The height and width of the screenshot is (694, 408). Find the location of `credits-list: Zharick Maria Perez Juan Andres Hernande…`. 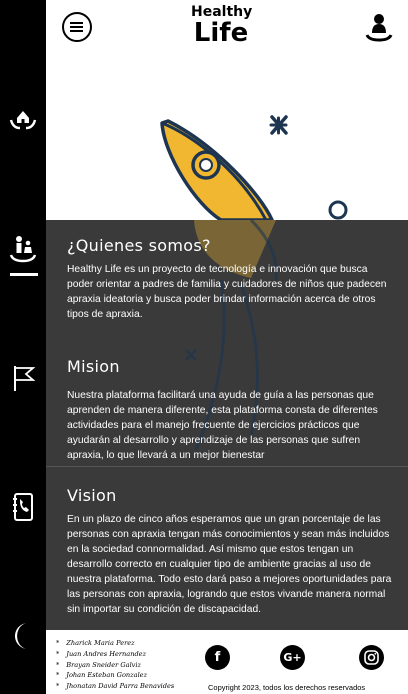

credits-list: Zharick Maria Perez Juan Andres Hernande… is located at coordinates (115, 665).